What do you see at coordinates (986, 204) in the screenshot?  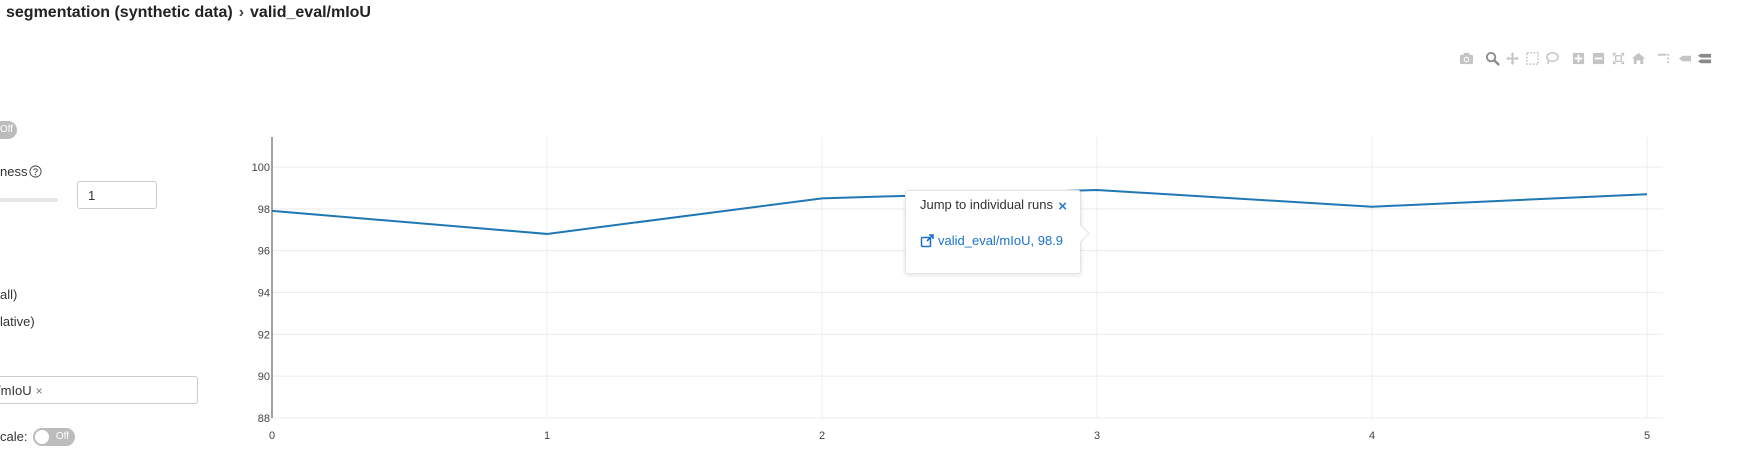 I see `tooltip-title: Jump to individual runs` at bounding box center [986, 204].